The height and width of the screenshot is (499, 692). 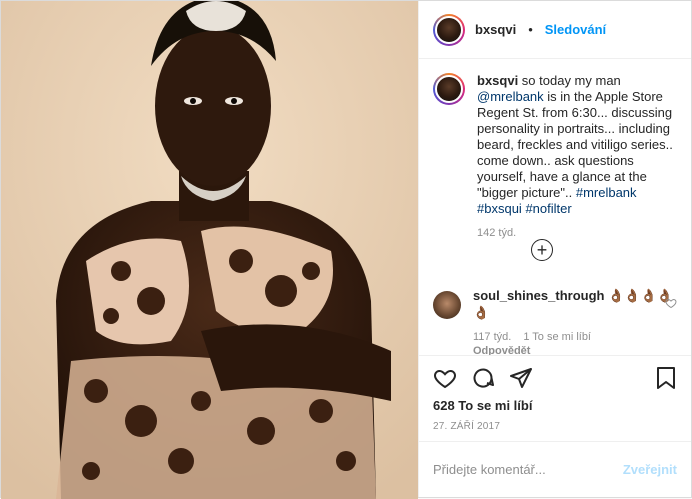 What do you see at coordinates (575, 350) in the screenshot?
I see `reply-button: Odpovědět` at bounding box center [575, 350].